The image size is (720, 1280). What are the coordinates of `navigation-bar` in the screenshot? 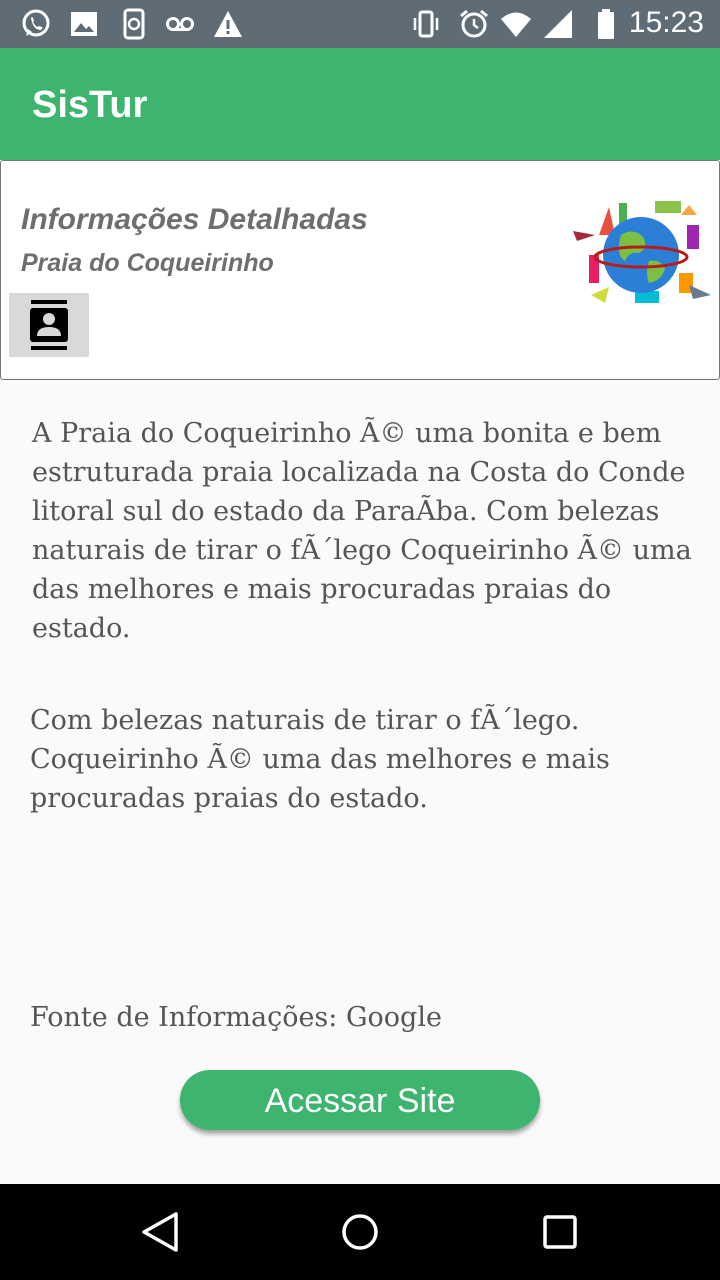 It's located at (360, 1232).